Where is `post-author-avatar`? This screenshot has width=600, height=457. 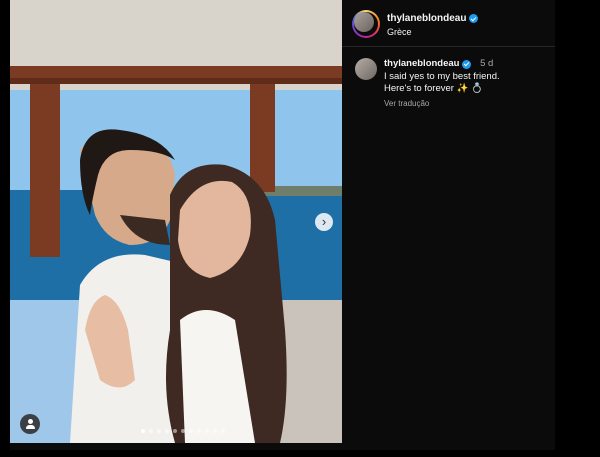
post-author-avatar is located at coordinates (366, 24).